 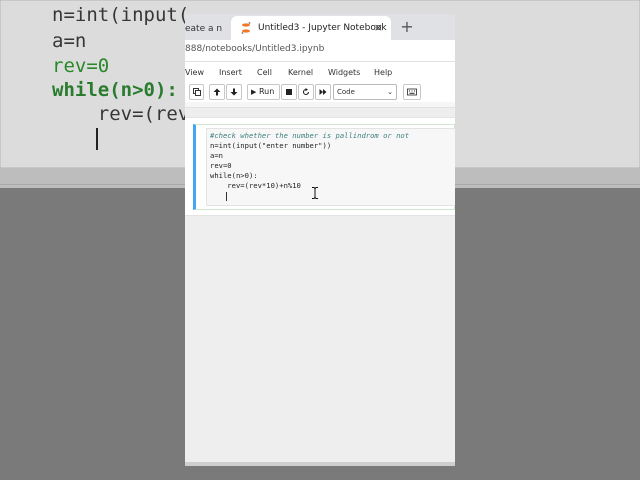 I want to click on run-button: ▶ Run, so click(x=263, y=92).